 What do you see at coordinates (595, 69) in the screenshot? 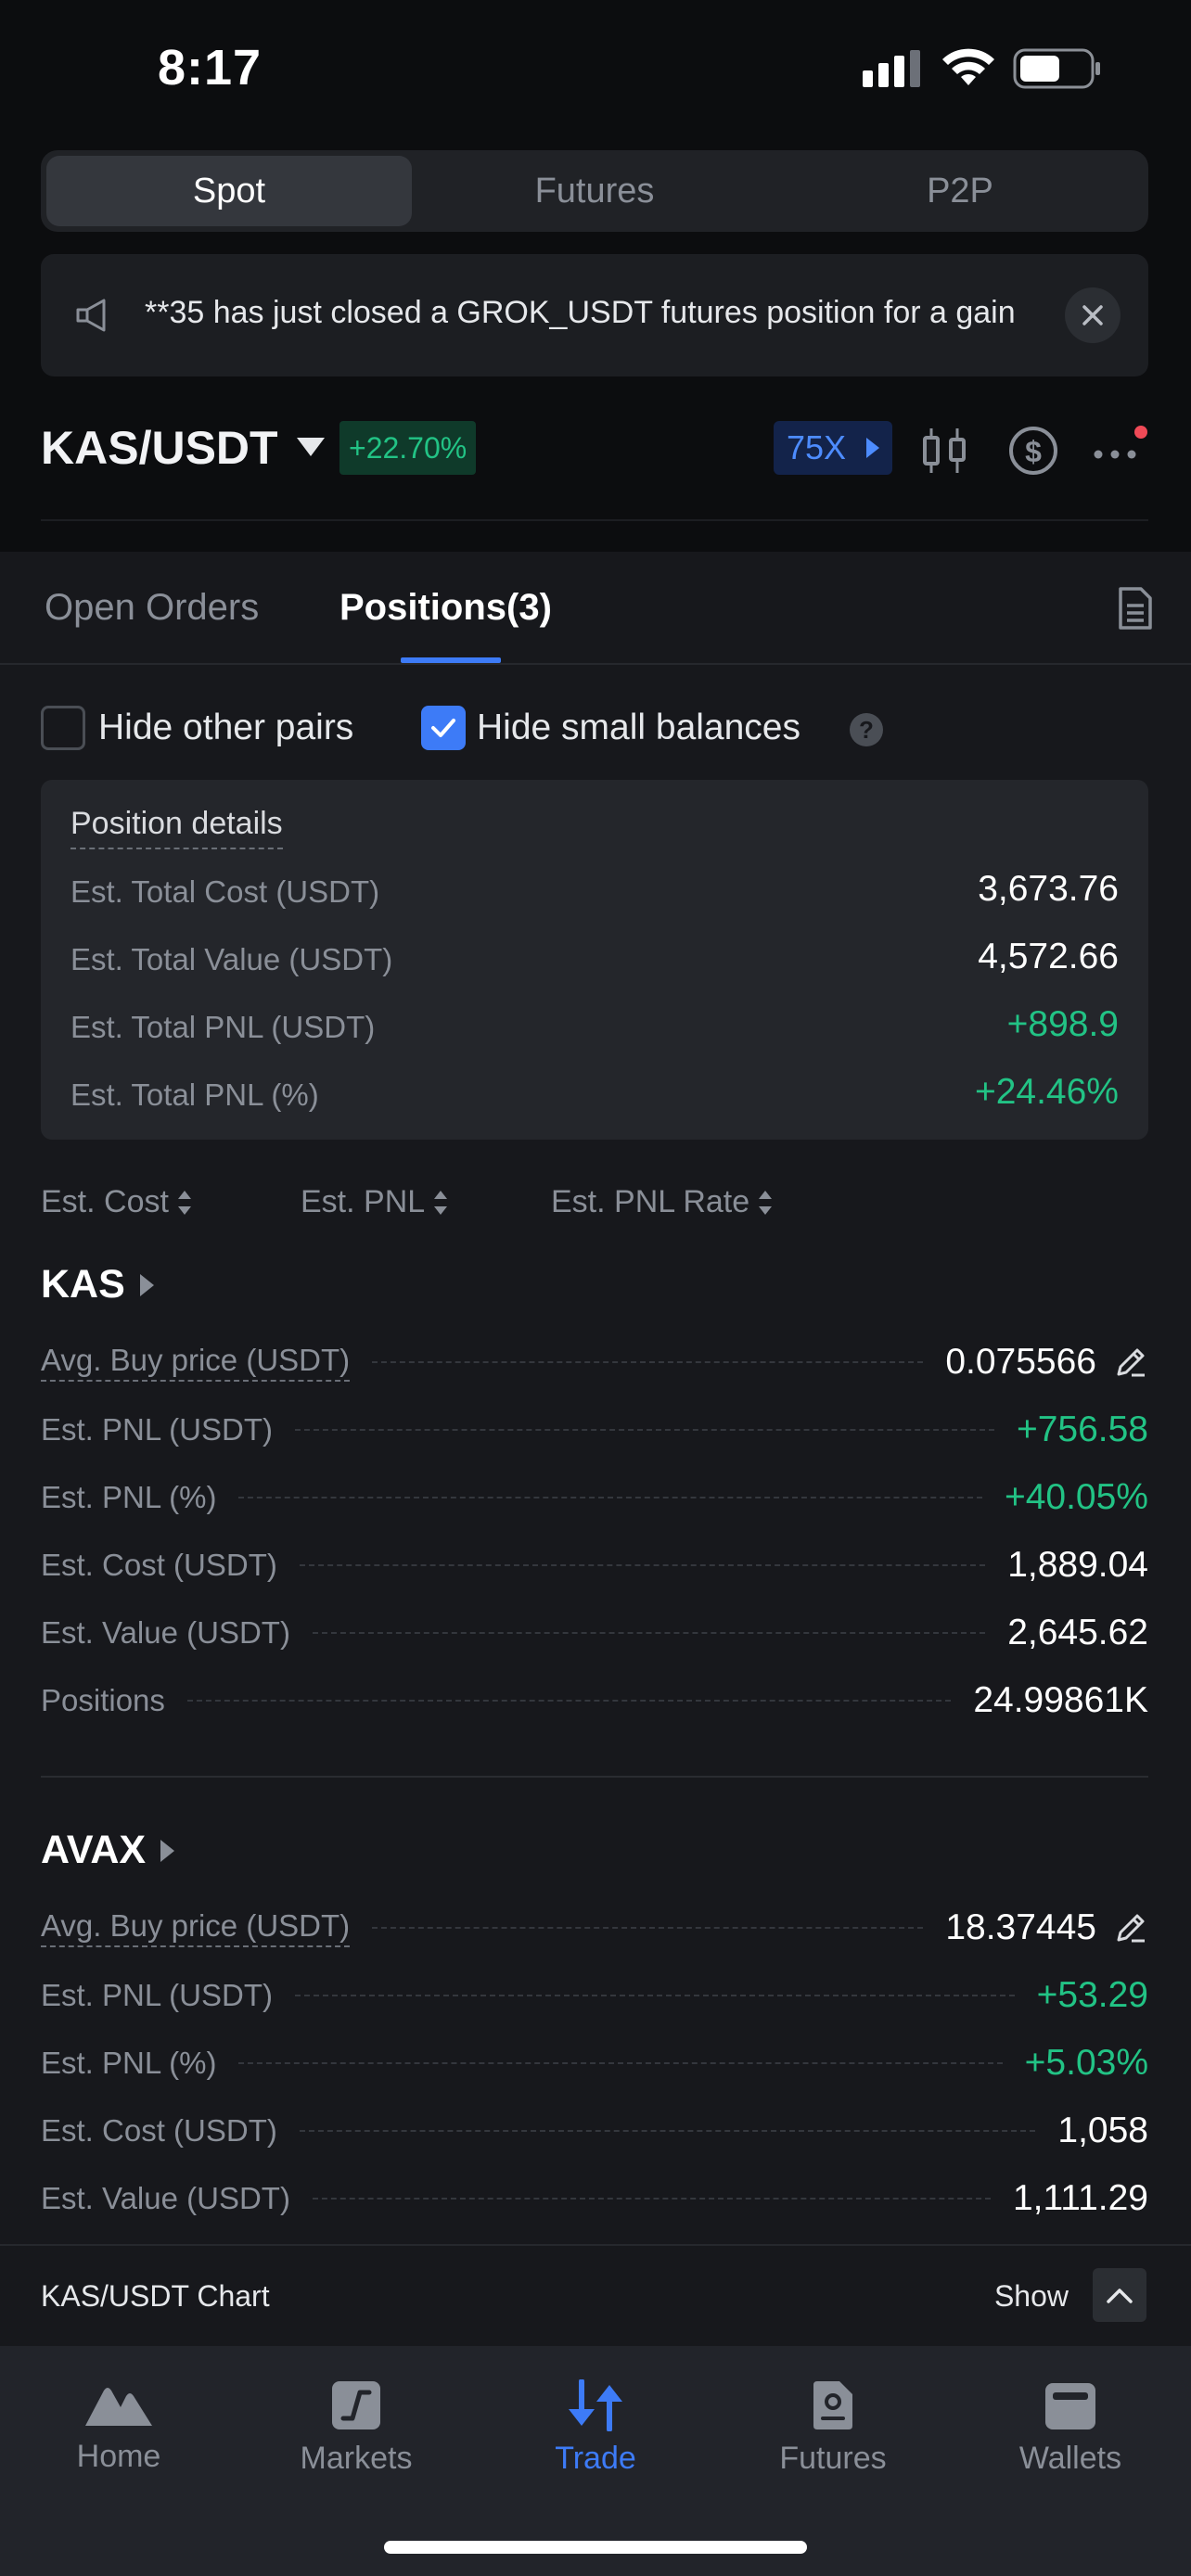
I see `status-bar: 8:17` at bounding box center [595, 69].